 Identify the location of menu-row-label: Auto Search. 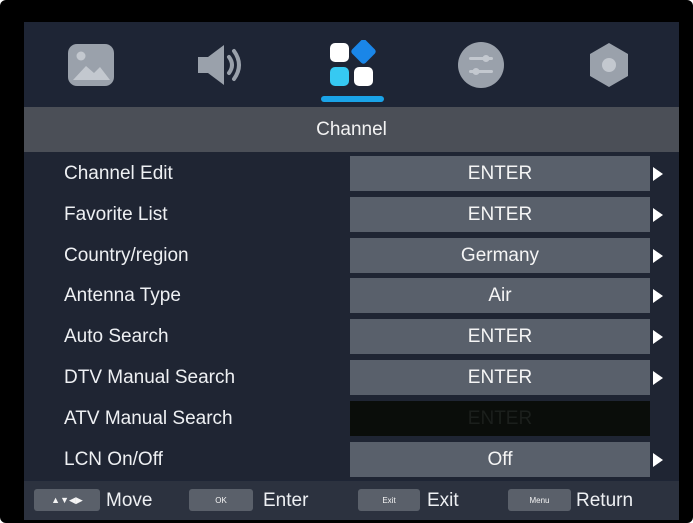
(116, 336).